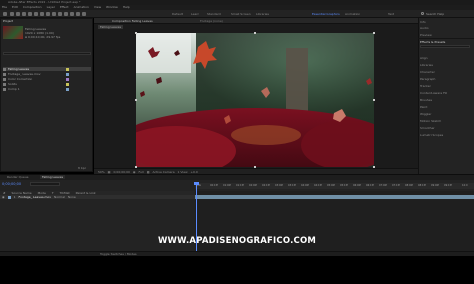 The width and height of the screenshot is (474, 284). Describe the element at coordinates (3, 197) in the screenshot. I see `visibility-eye-icon: ◉` at that location.